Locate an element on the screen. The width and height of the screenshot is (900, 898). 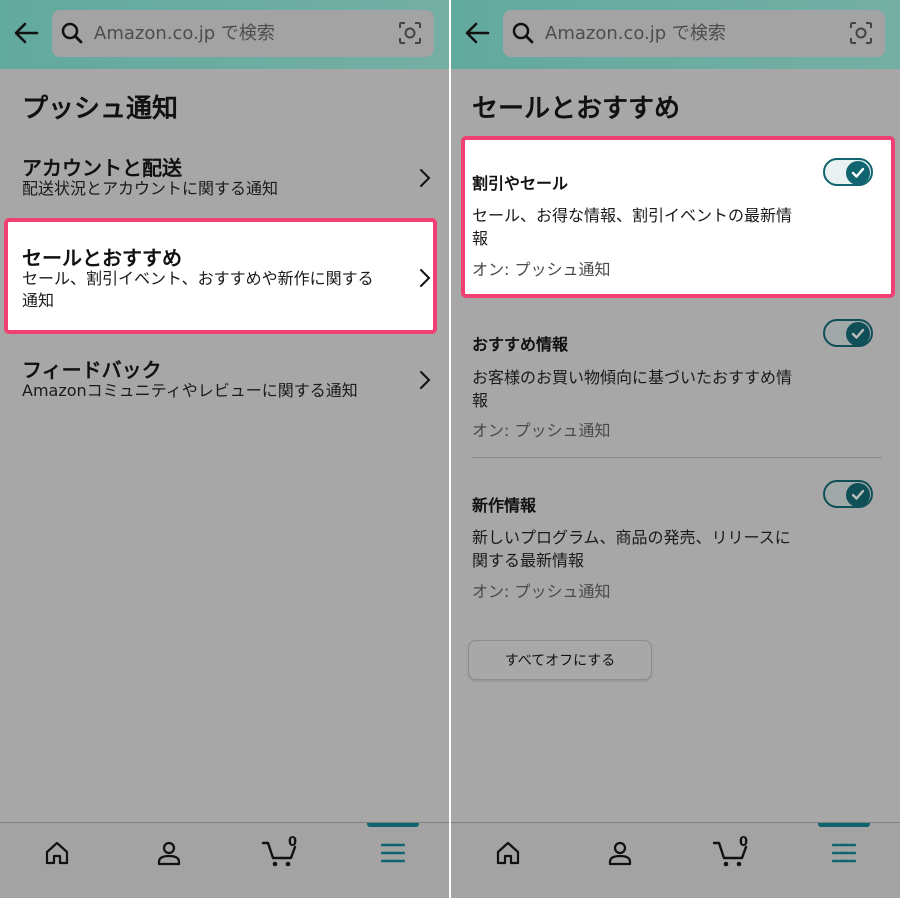
setting-title: おすすめ情報 is located at coordinates (520, 344).